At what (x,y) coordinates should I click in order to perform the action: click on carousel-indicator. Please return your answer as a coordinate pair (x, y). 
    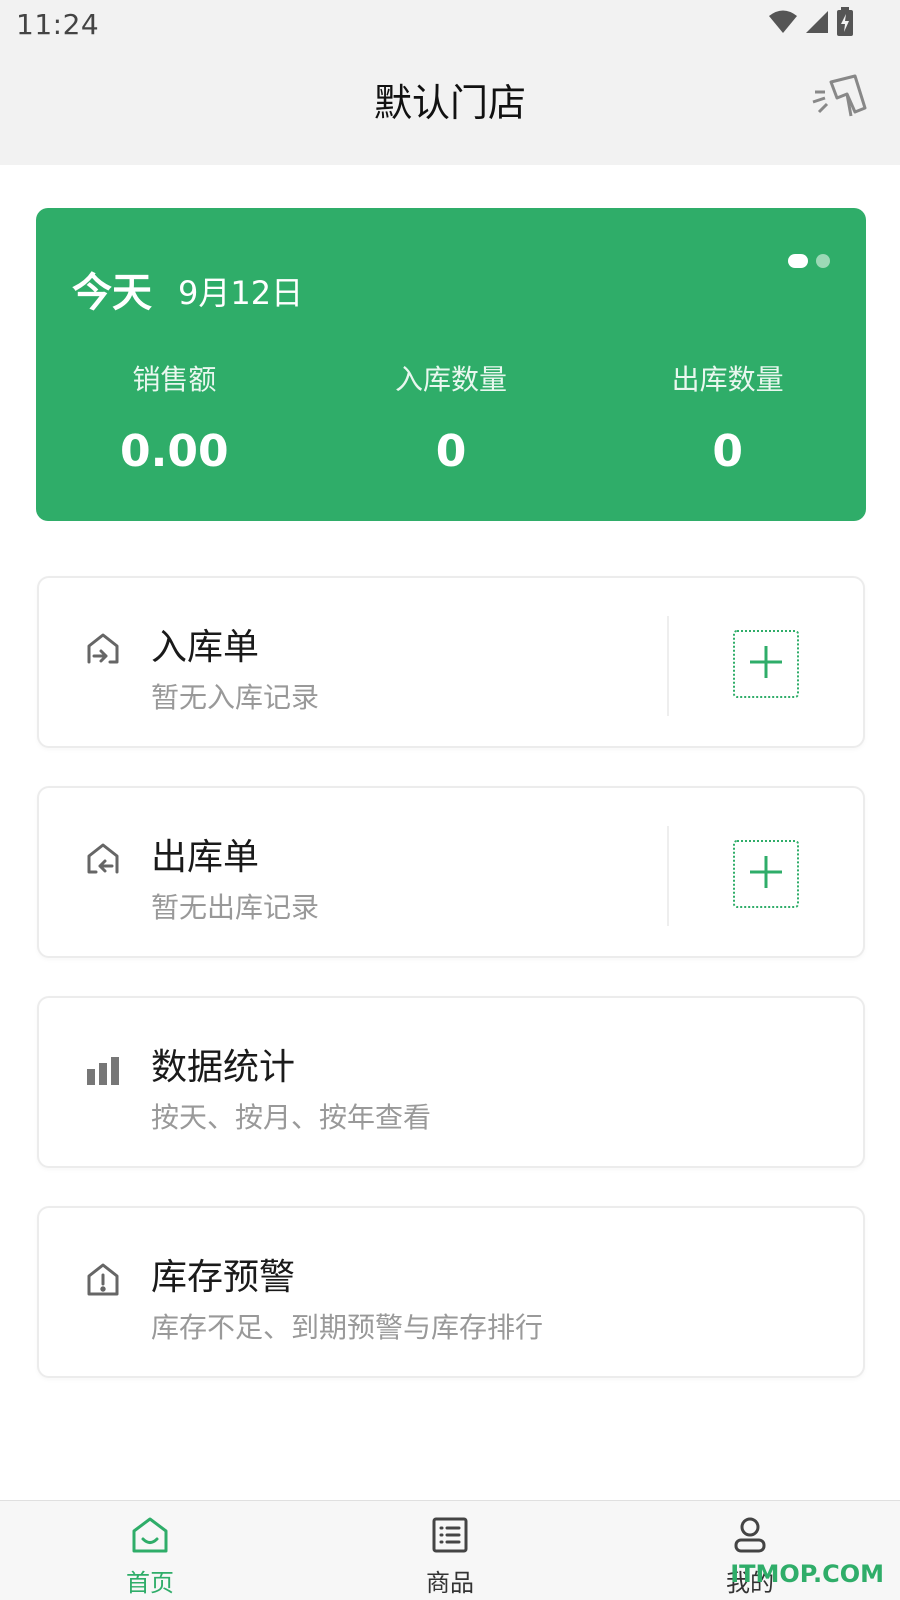
    Looking at the image, I should click on (809, 261).